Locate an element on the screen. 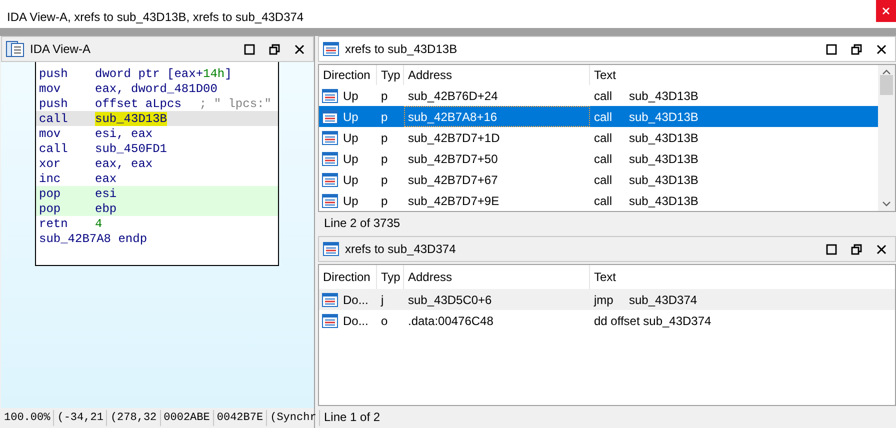 This screenshot has width=896, height=428. mnemonic: retn is located at coordinates (54, 224).